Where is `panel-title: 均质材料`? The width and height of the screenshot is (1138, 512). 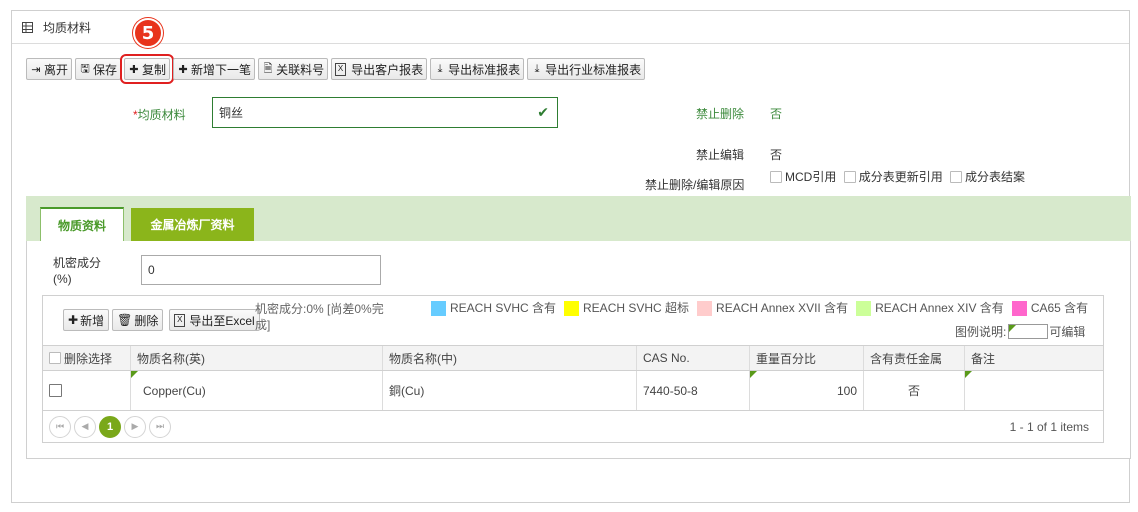 panel-title: 均质材料 is located at coordinates (67, 27).